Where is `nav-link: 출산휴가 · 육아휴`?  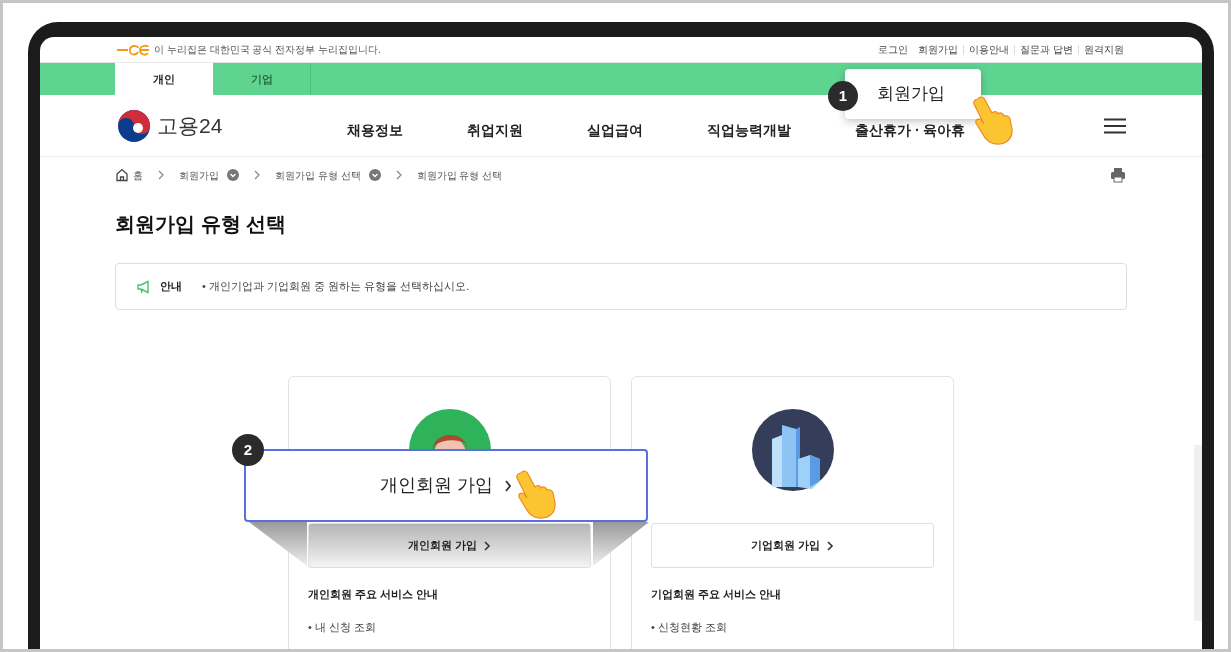
nav-link: 출산휴가 · 육아휴 is located at coordinates (910, 130).